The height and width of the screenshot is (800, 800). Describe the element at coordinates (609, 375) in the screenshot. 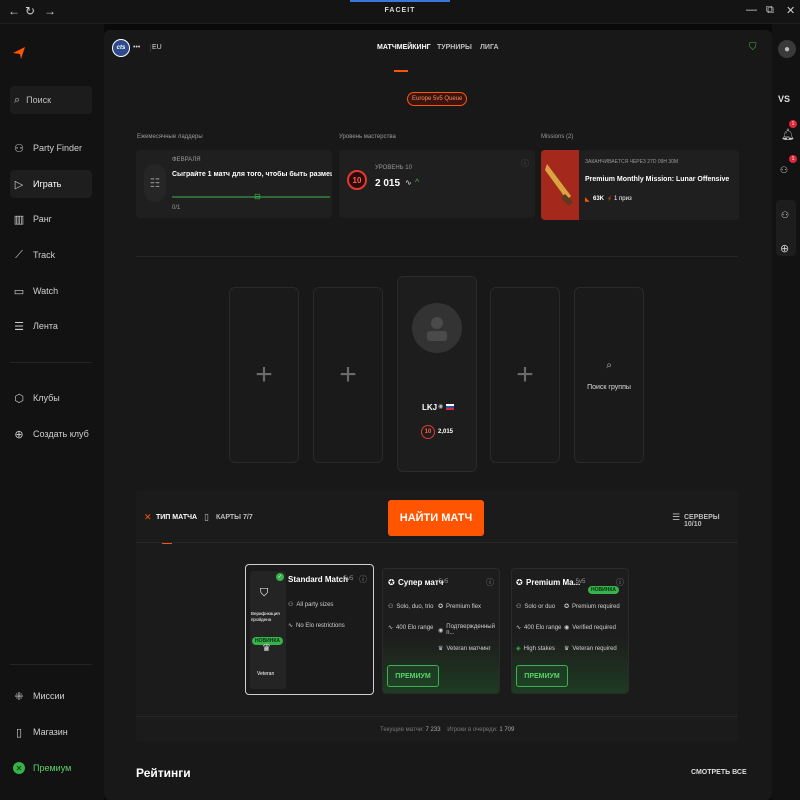

I see `search-group-slot: ⌕ Поиск группы` at that location.